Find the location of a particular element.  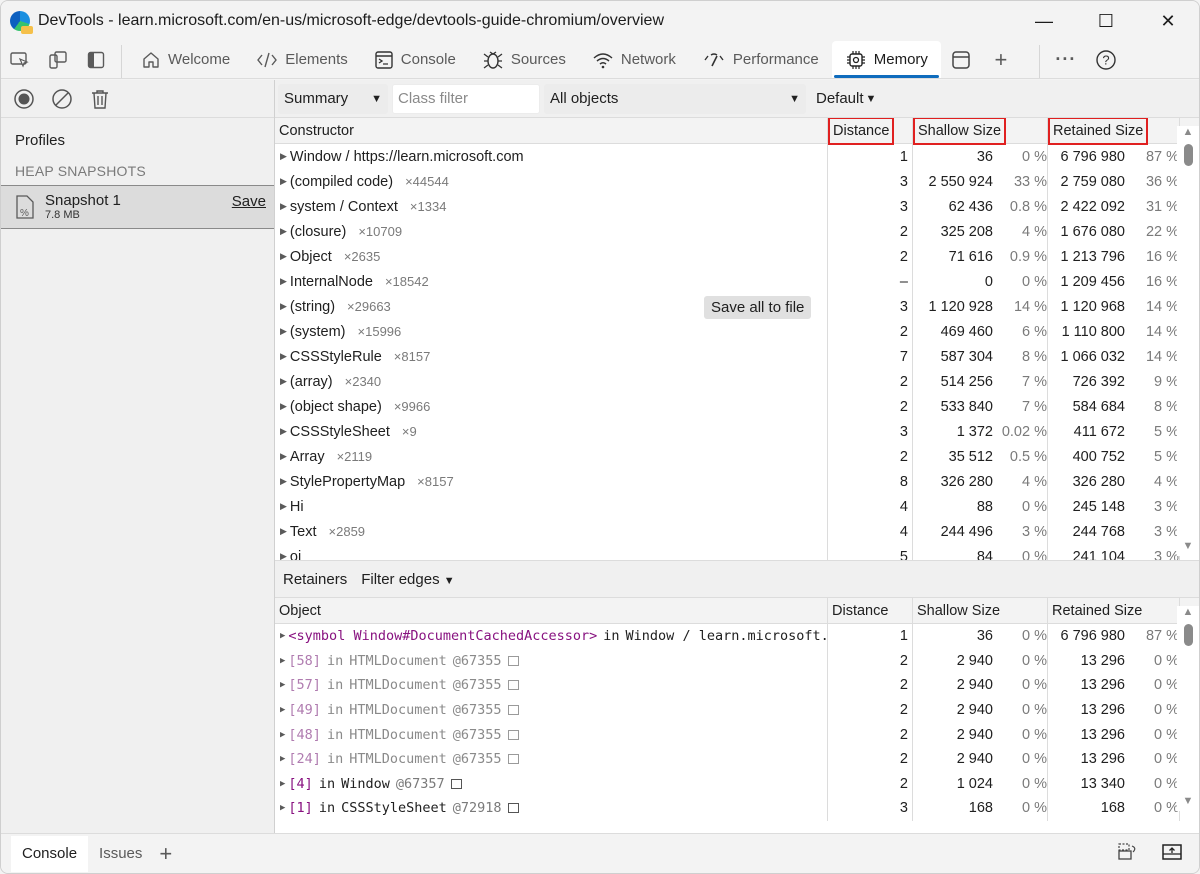

device-emulation-icon is located at coordinates (58, 59).